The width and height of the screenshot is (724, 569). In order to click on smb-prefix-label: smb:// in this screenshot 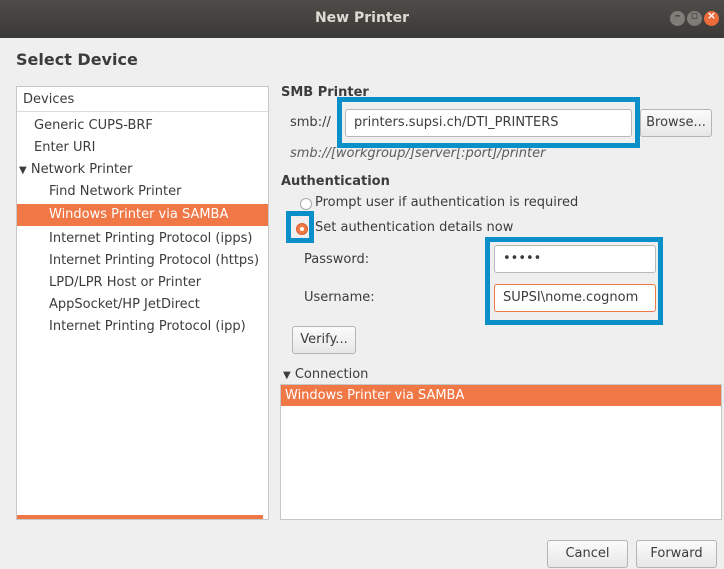, I will do `click(310, 122)`.